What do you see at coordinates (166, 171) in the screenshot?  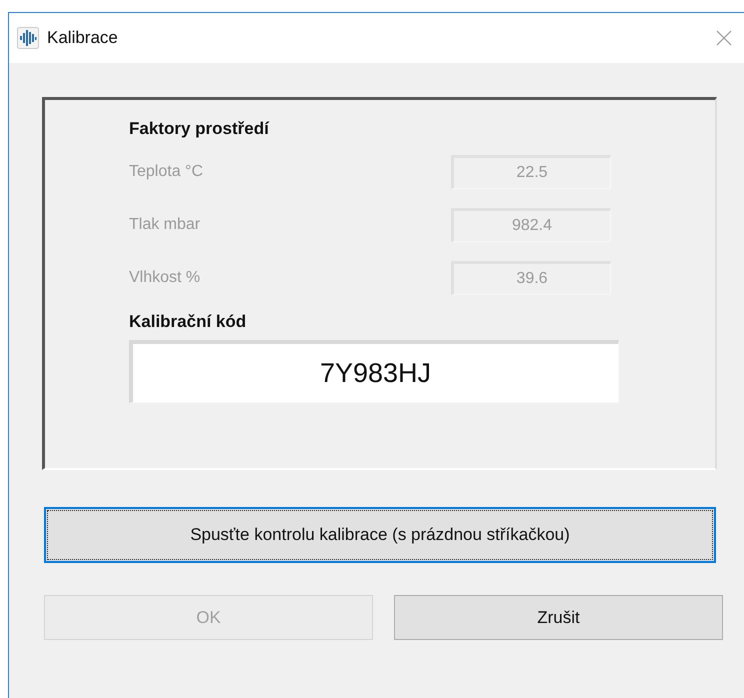 I see `field-label: Teplota °C` at bounding box center [166, 171].